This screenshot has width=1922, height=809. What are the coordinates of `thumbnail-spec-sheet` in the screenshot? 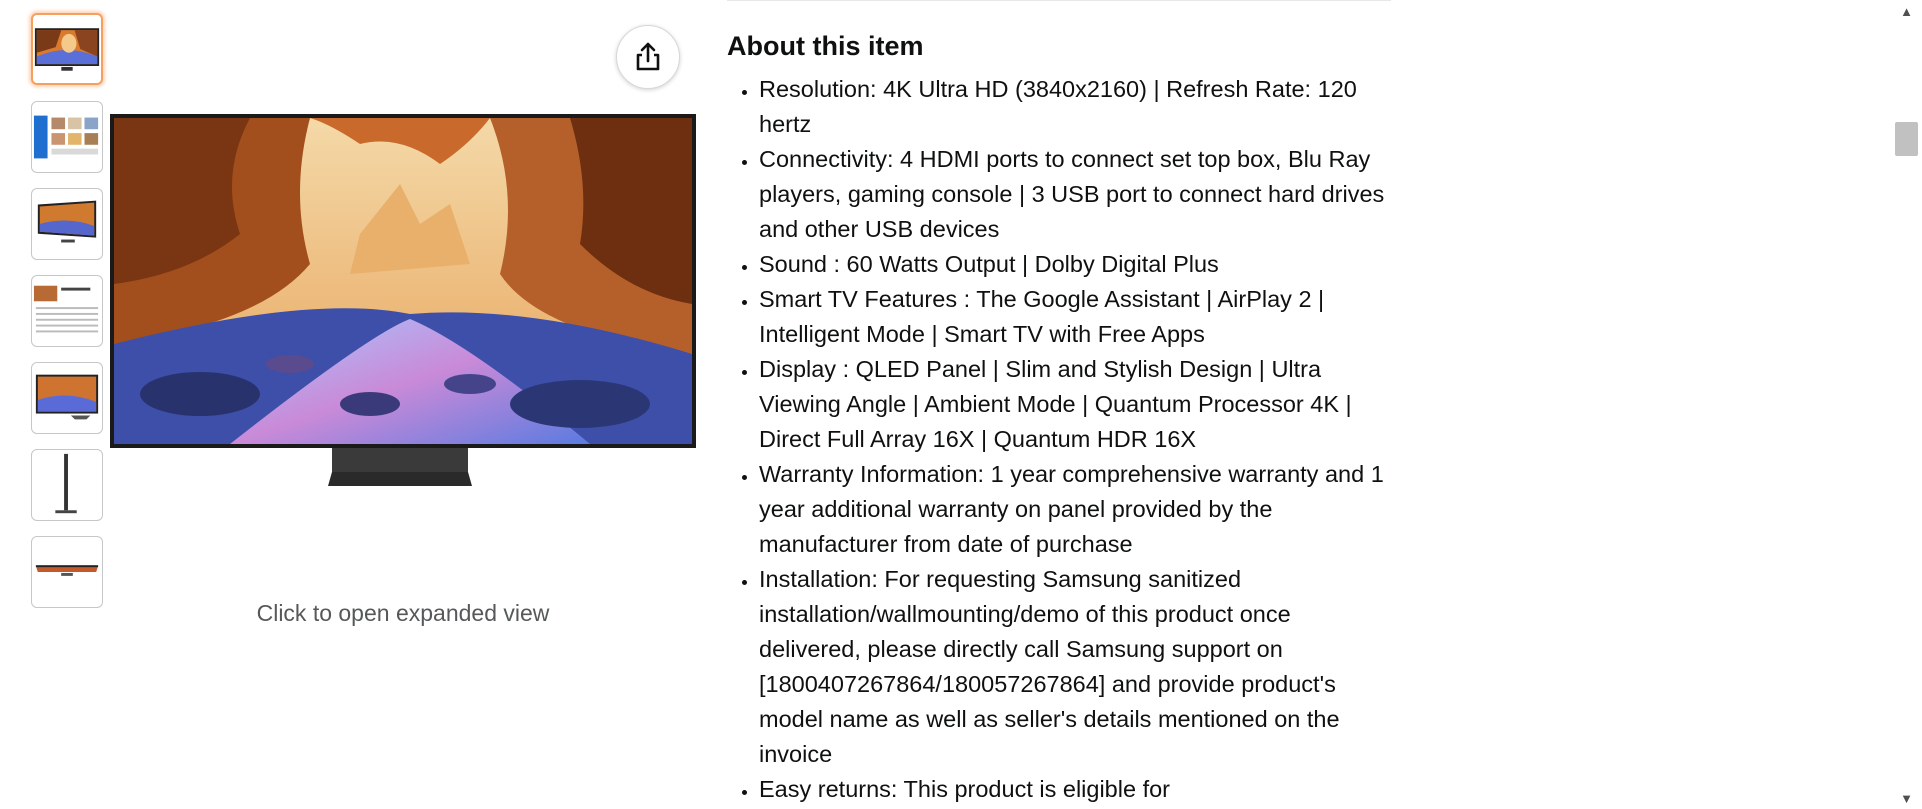 It's located at (67, 311).